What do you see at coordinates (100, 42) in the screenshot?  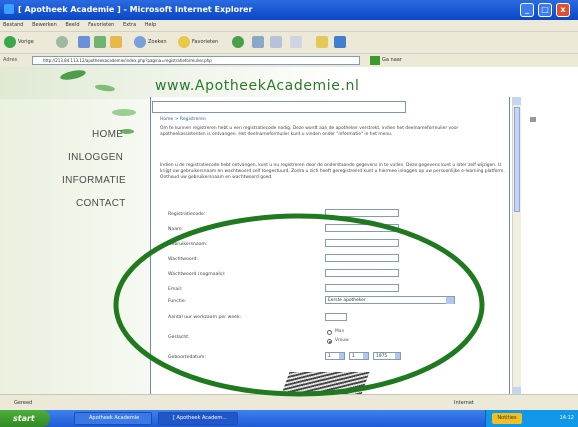 I see `refresh-icon` at bounding box center [100, 42].